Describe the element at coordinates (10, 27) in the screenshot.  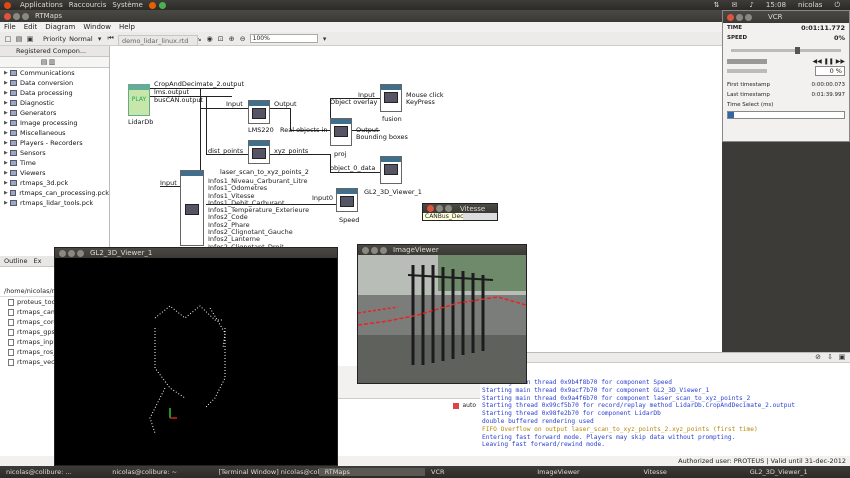
I see `menu-file: File` at that location.